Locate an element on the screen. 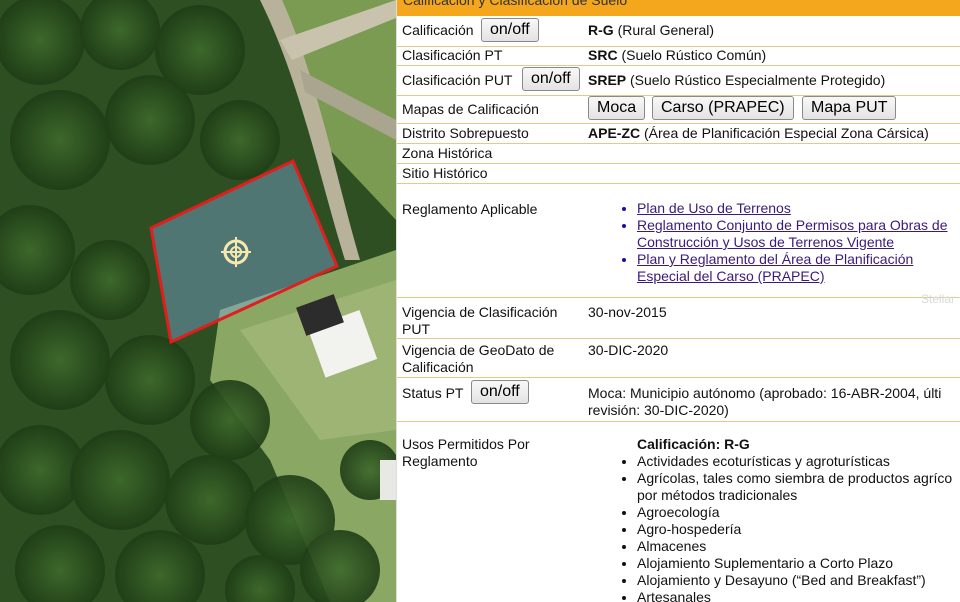  vigencia-geodato-label: Vigencia de GeoDato de Calificación is located at coordinates (478, 358).